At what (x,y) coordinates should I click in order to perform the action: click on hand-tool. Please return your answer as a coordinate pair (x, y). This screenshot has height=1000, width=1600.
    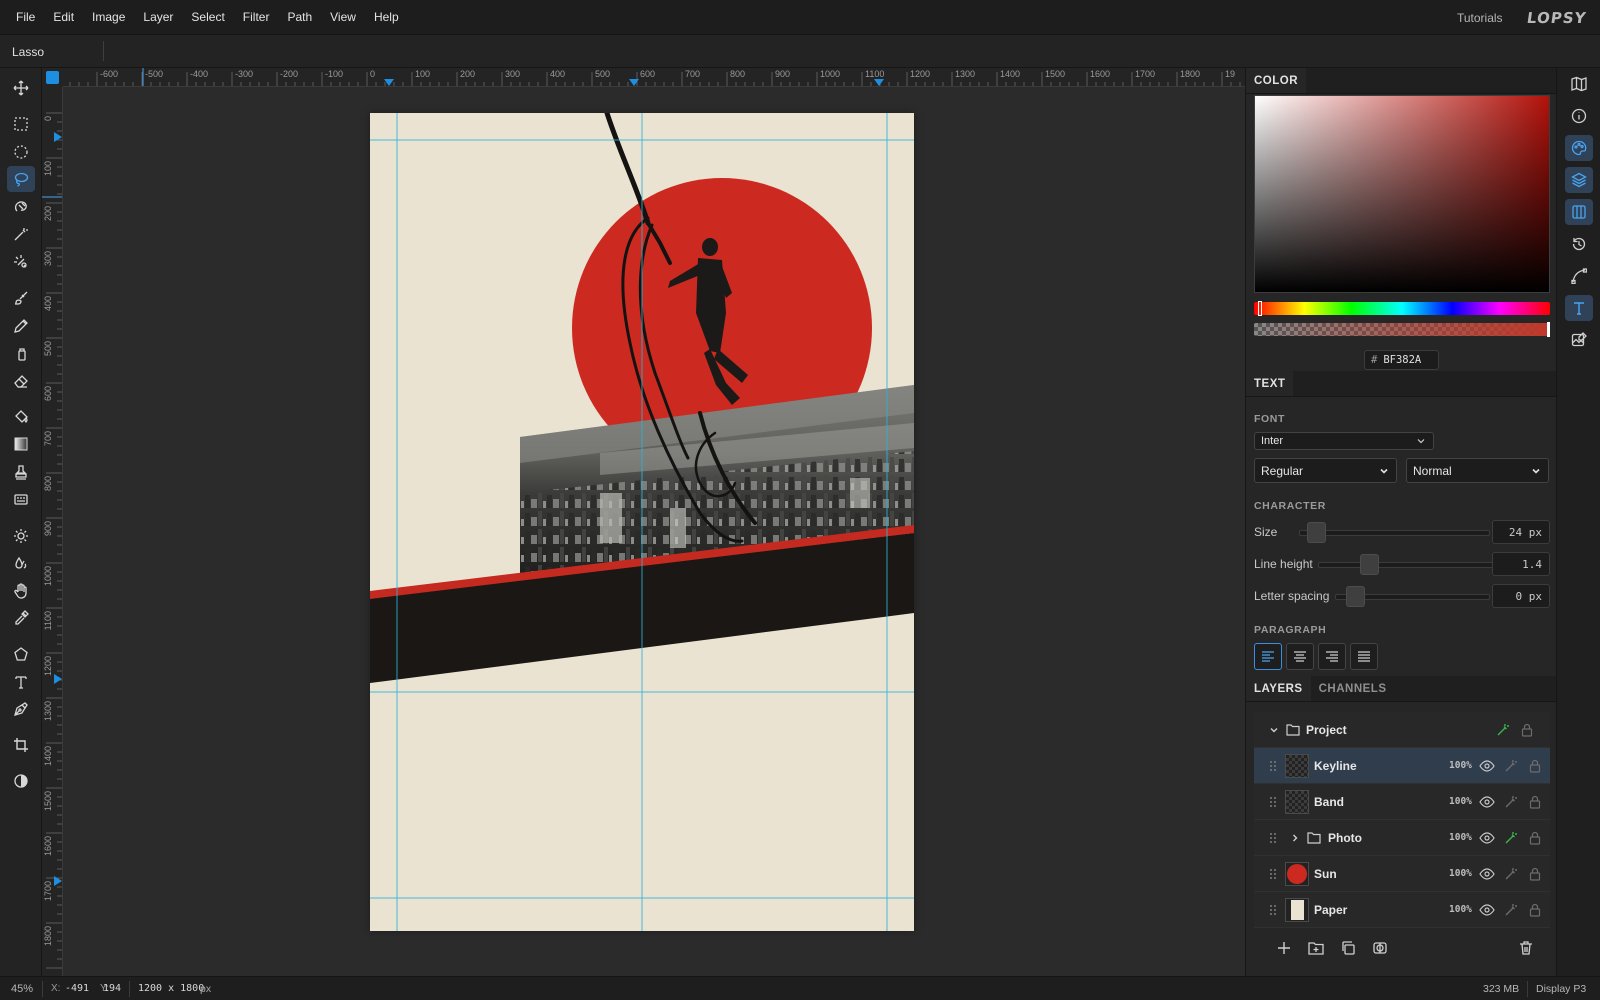
    Looking at the image, I should click on (21, 591).